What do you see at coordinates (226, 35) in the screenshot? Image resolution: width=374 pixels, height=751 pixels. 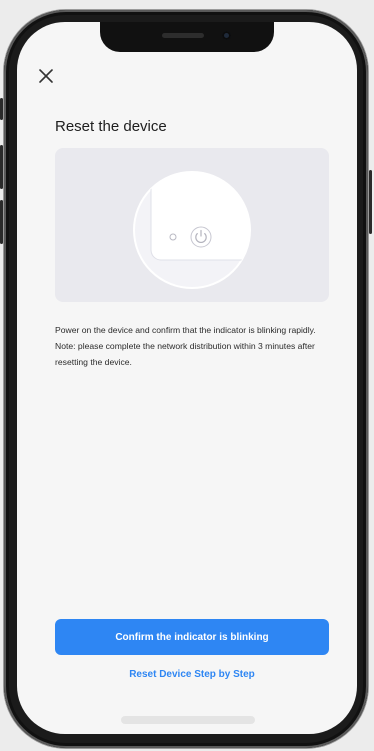 I see `front-camera` at bounding box center [226, 35].